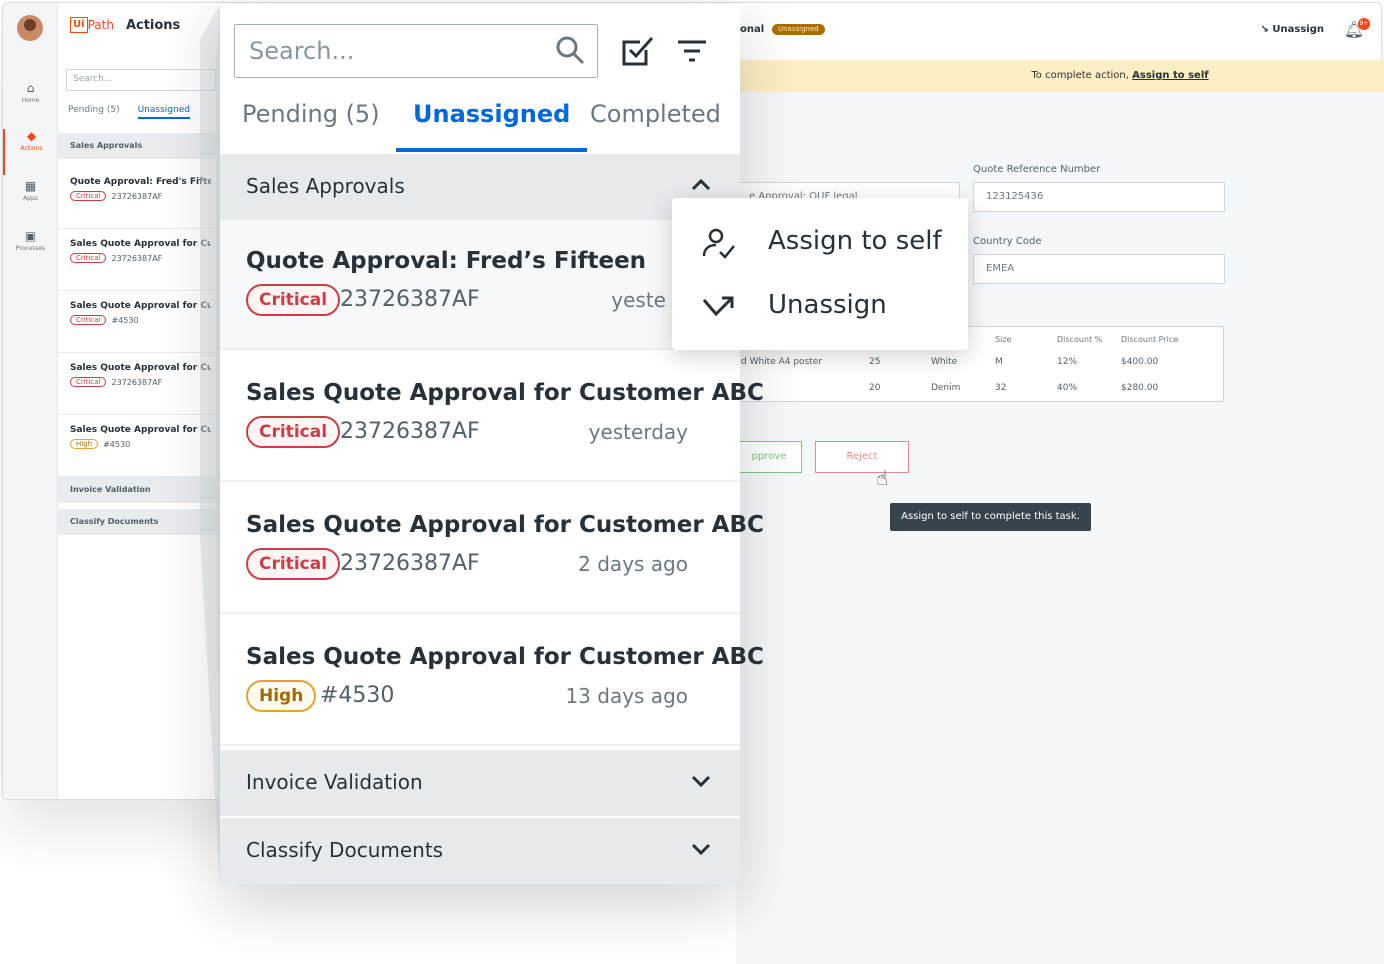  I want to click on home-icon: ⌂, so click(30, 88).